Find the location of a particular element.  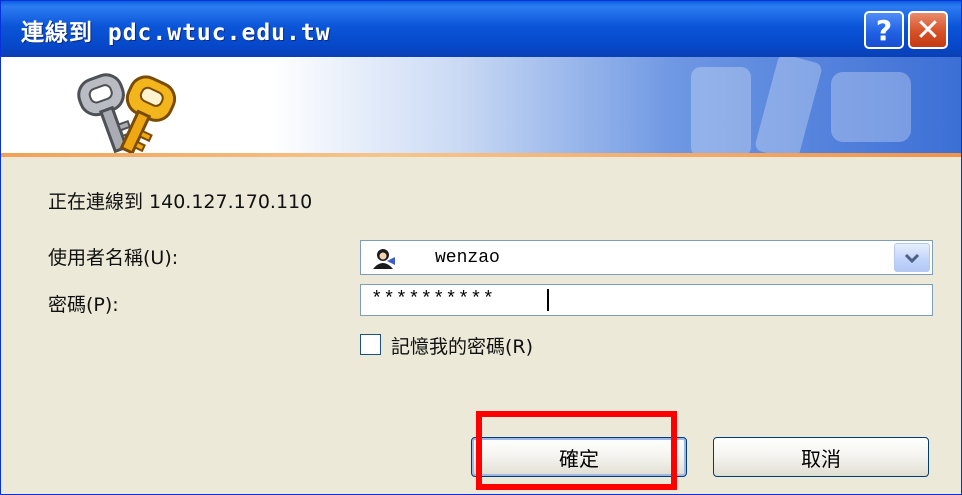

username-label: 使用者名稱(U): is located at coordinates (113, 258).